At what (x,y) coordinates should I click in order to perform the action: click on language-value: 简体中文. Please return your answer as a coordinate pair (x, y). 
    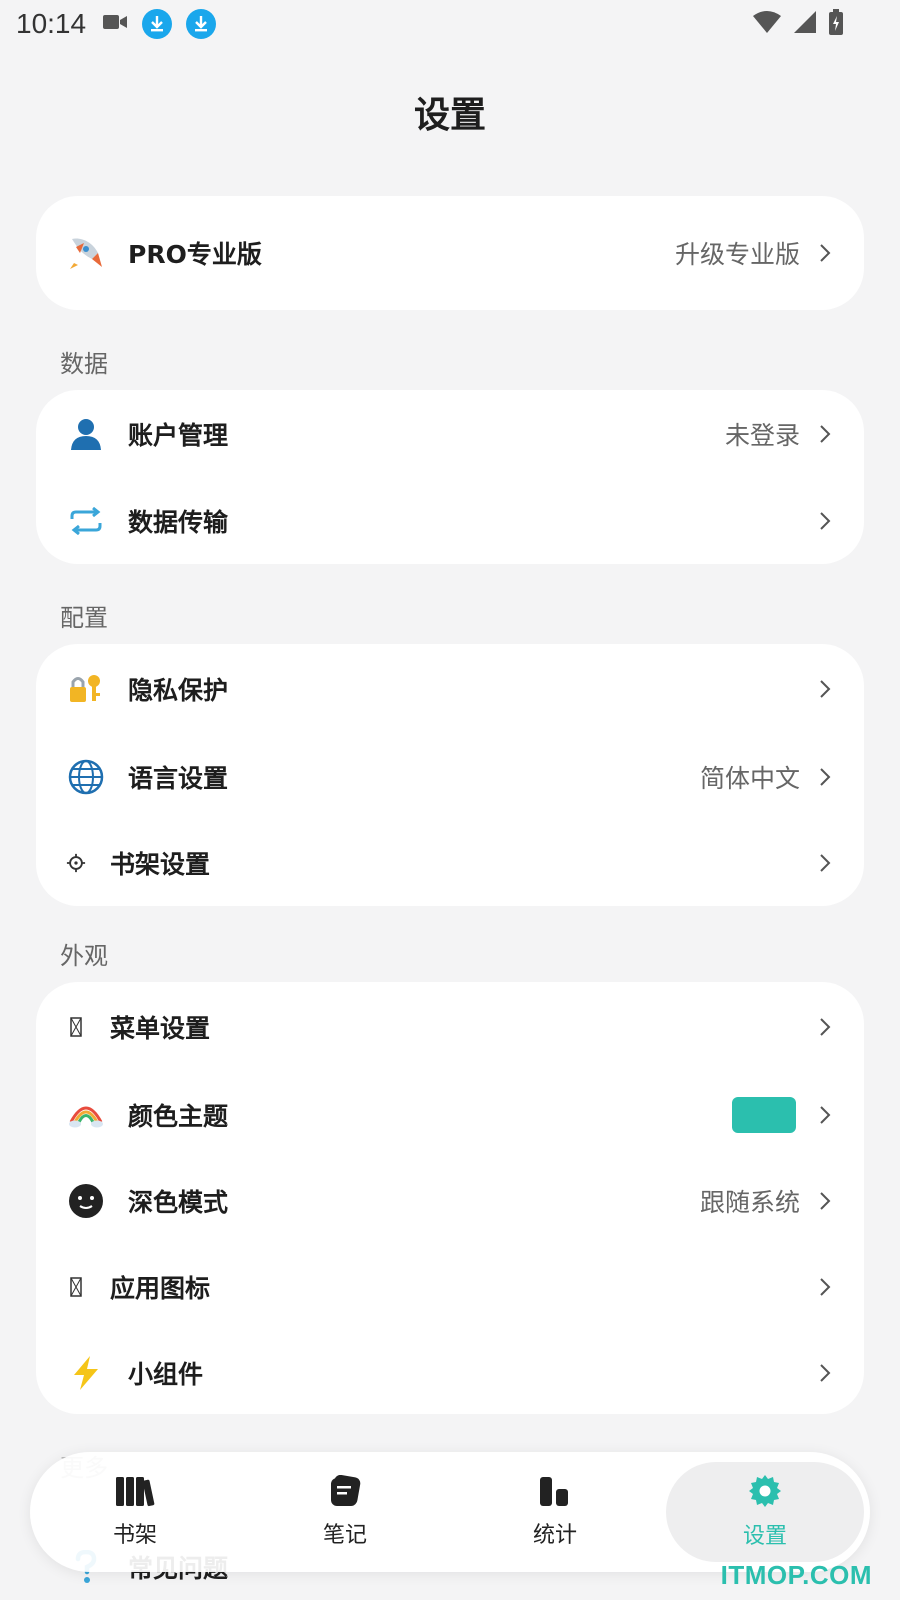
    Looking at the image, I should click on (749, 778).